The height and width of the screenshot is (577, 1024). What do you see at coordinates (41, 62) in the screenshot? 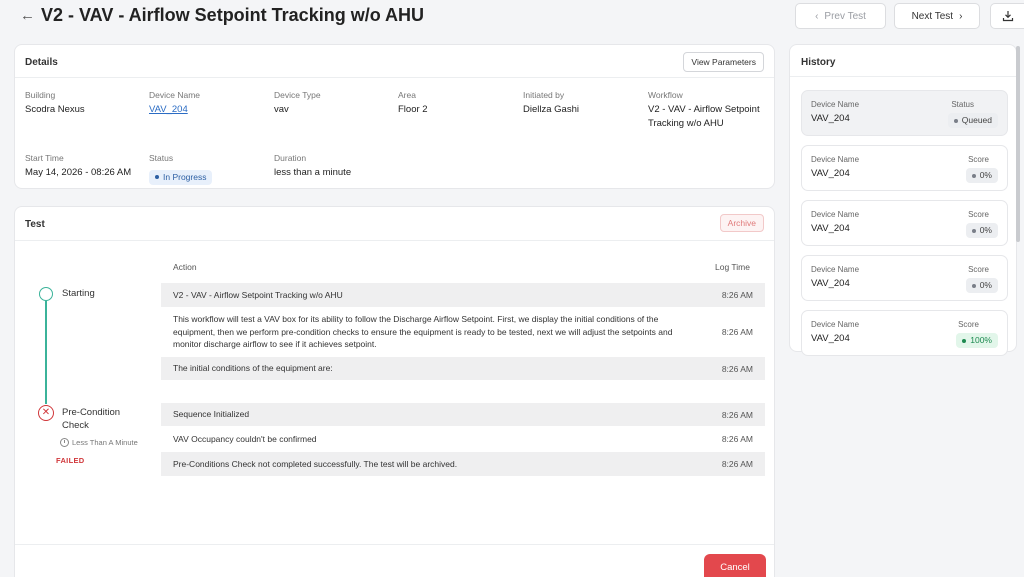
I see `details-title: Details` at bounding box center [41, 62].